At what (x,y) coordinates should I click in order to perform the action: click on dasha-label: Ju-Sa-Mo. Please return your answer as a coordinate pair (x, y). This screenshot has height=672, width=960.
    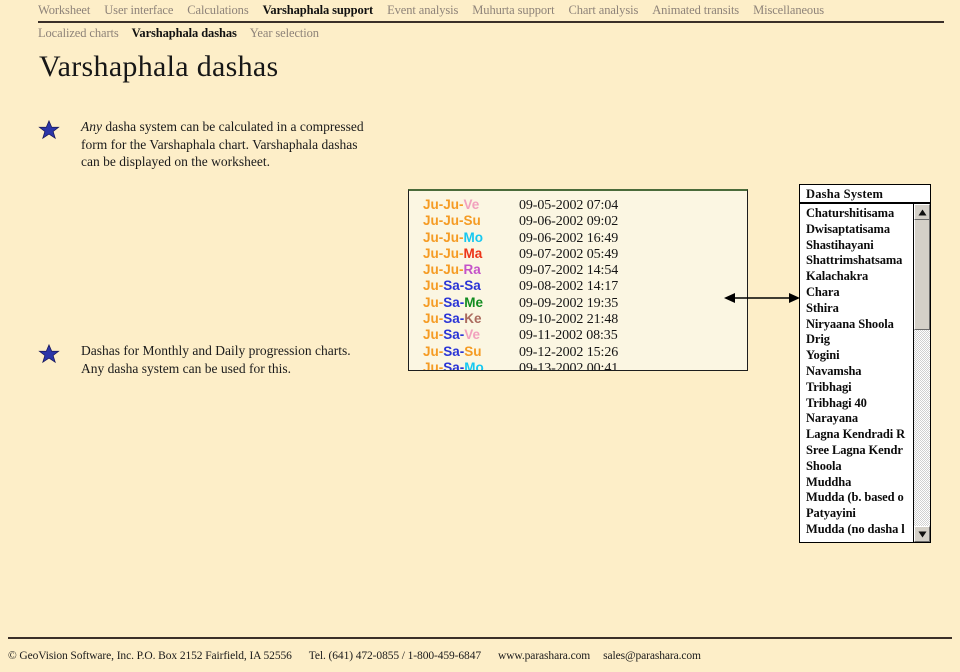
    Looking at the image, I should click on (453, 365).